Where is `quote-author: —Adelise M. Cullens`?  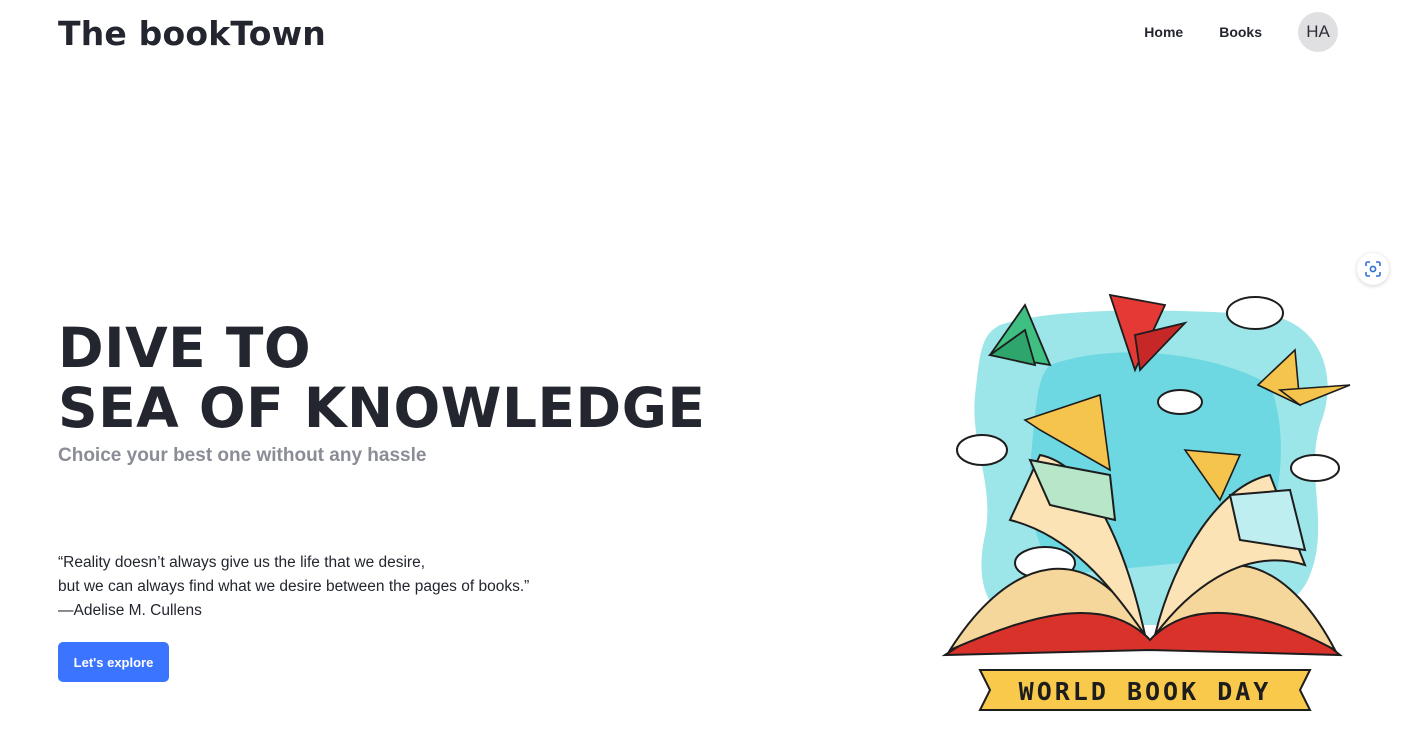 quote-author: —Adelise M. Cullens is located at coordinates (130, 610).